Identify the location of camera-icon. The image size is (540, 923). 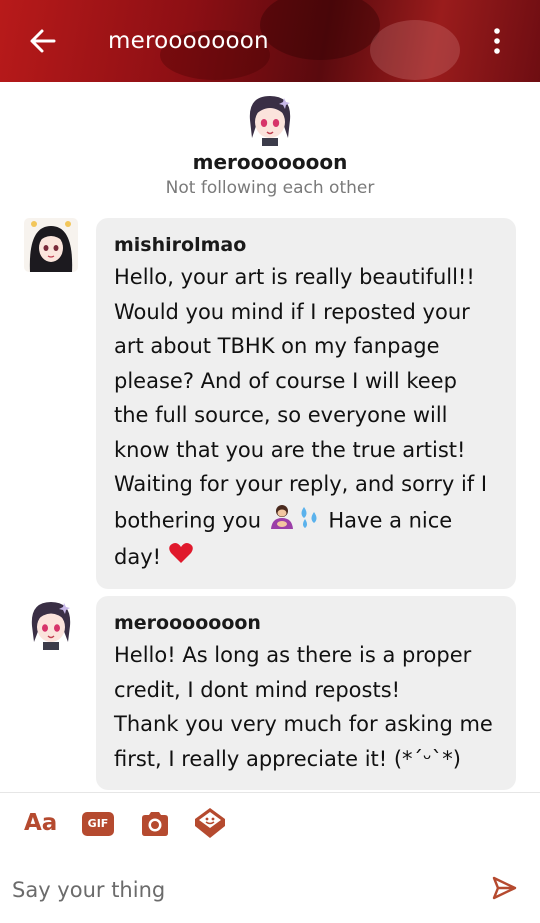
(155, 824).